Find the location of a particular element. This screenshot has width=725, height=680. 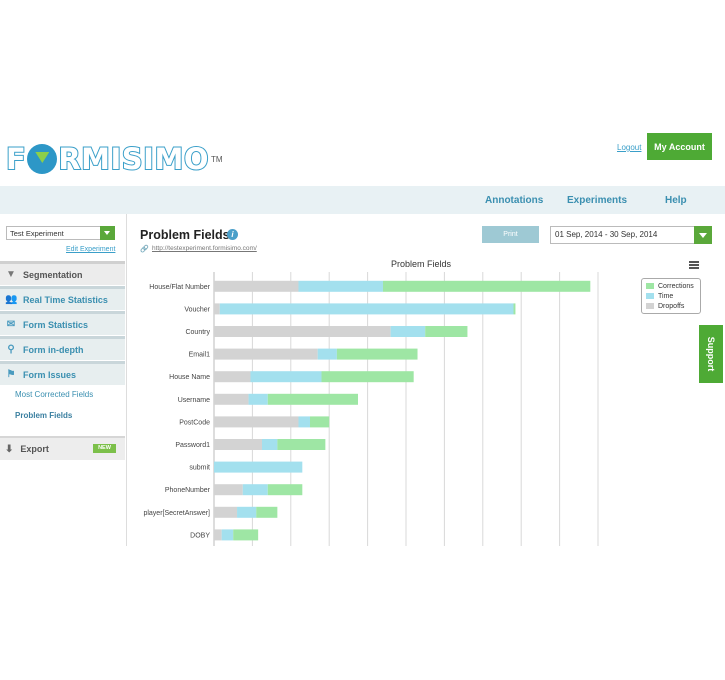

category-label: Password1 is located at coordinates (192, 445).